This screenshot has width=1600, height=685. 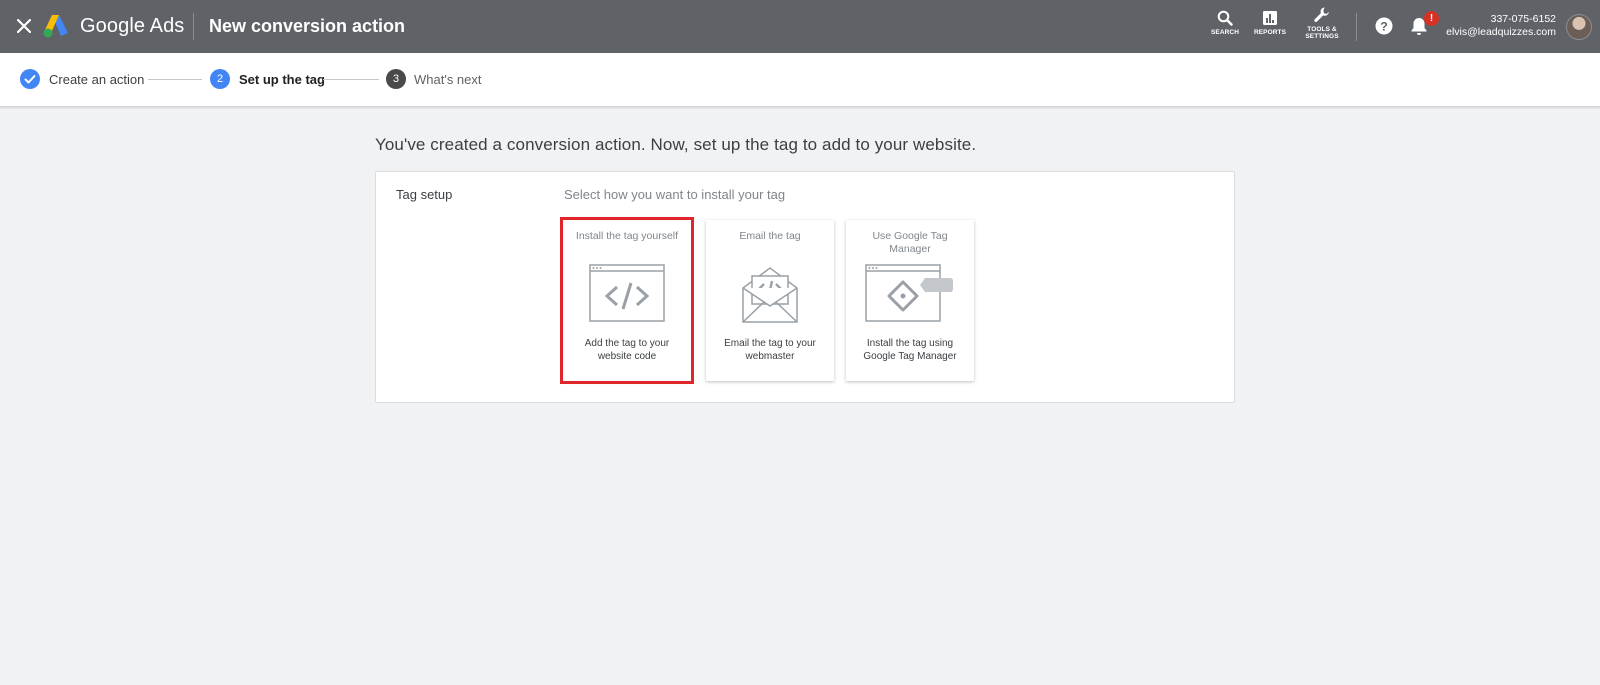 What do you see at coordinates (627, 236) in the screenshot?
I see `option-title: Install the tag yourself` at bounding box center [627, 236].